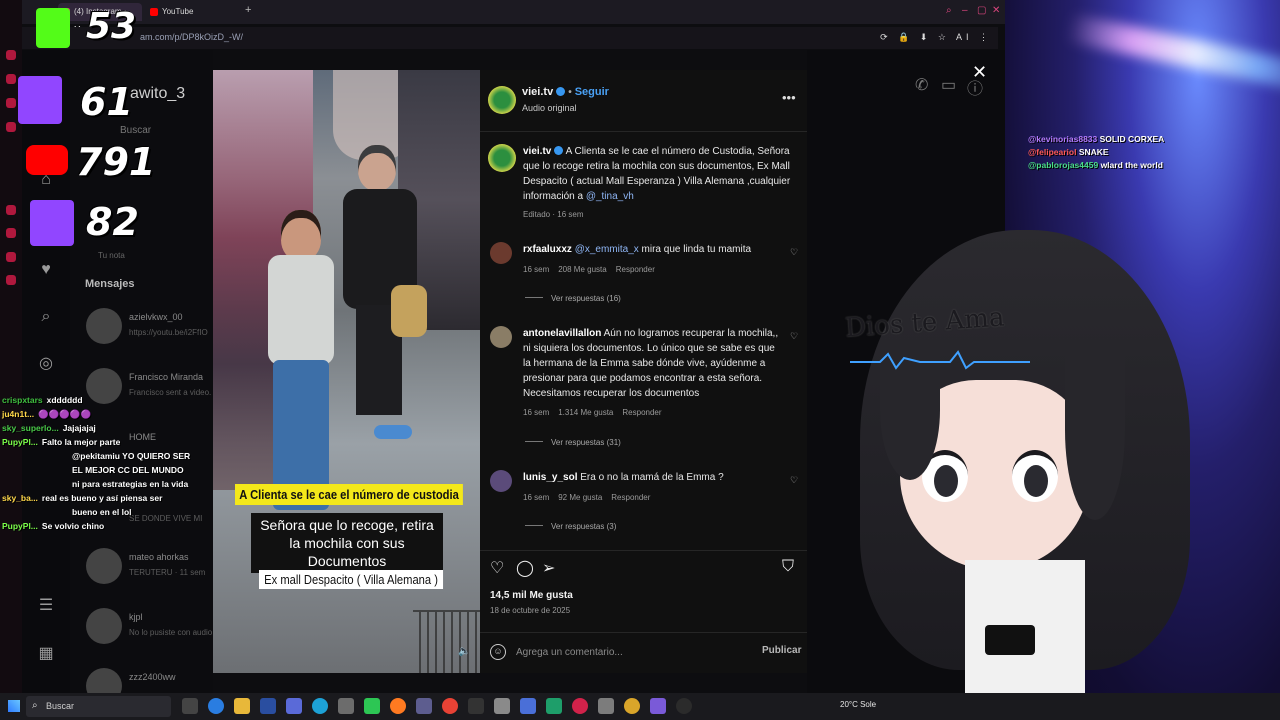 This screenshot has width=1280, height=720. Describe the element at coordinates (109, 400) in the screenshot. I see `chat-message: crispxtars xdddddd` at that location.